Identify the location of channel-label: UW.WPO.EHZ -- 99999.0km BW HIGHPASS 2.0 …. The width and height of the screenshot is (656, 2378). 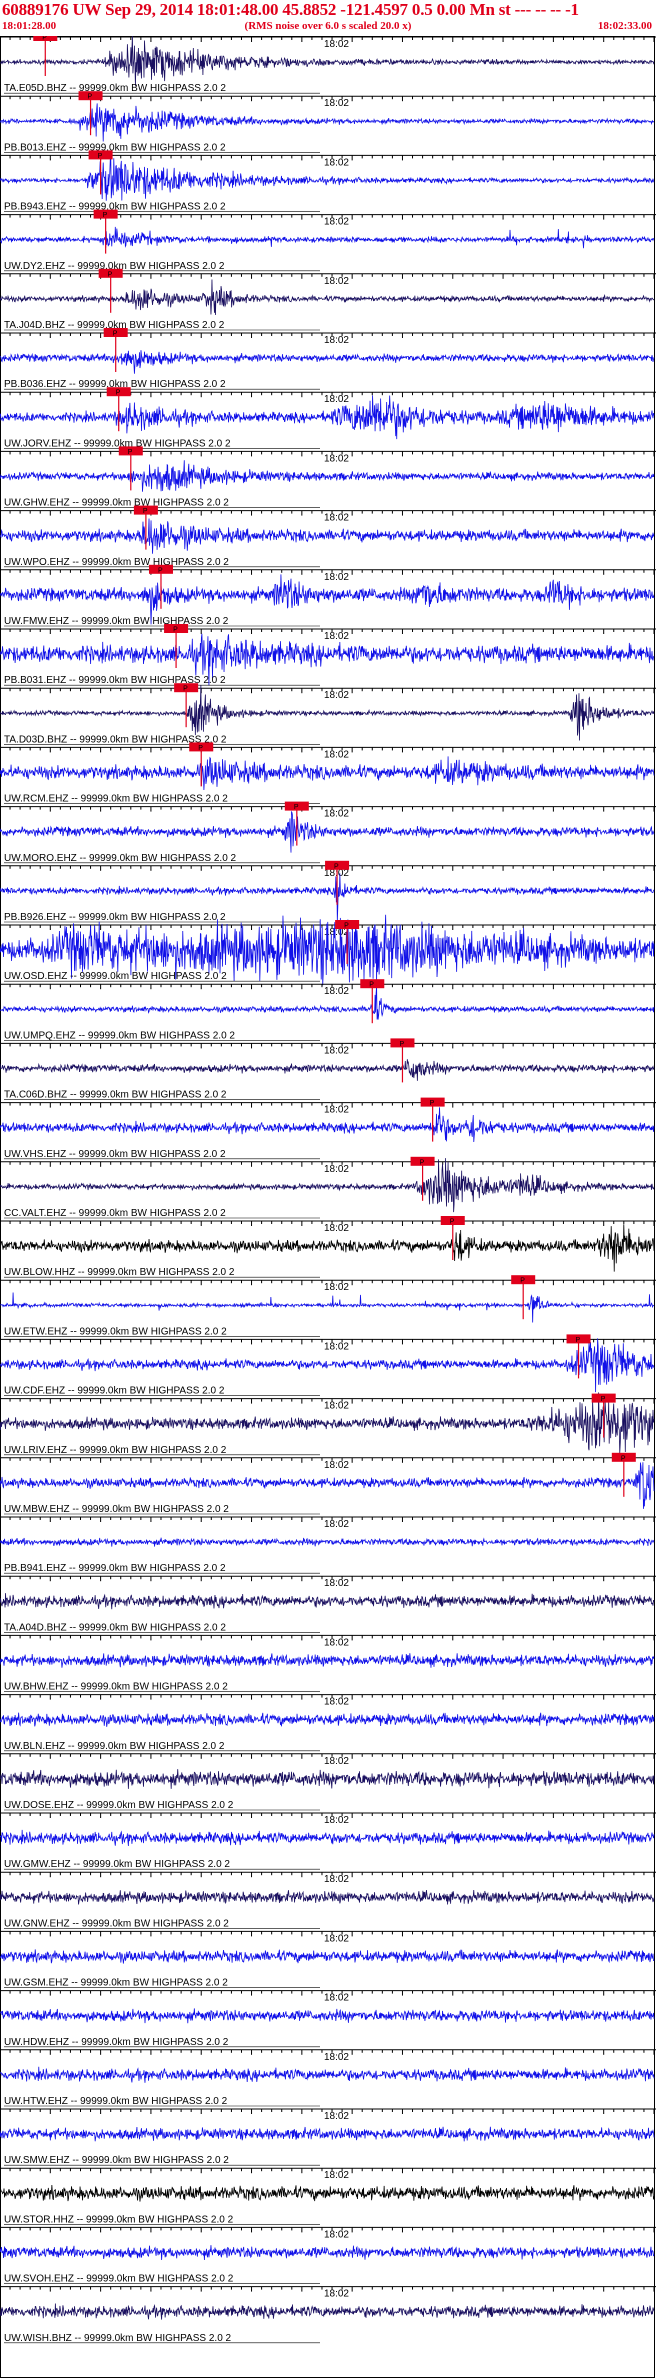
(116, 562).